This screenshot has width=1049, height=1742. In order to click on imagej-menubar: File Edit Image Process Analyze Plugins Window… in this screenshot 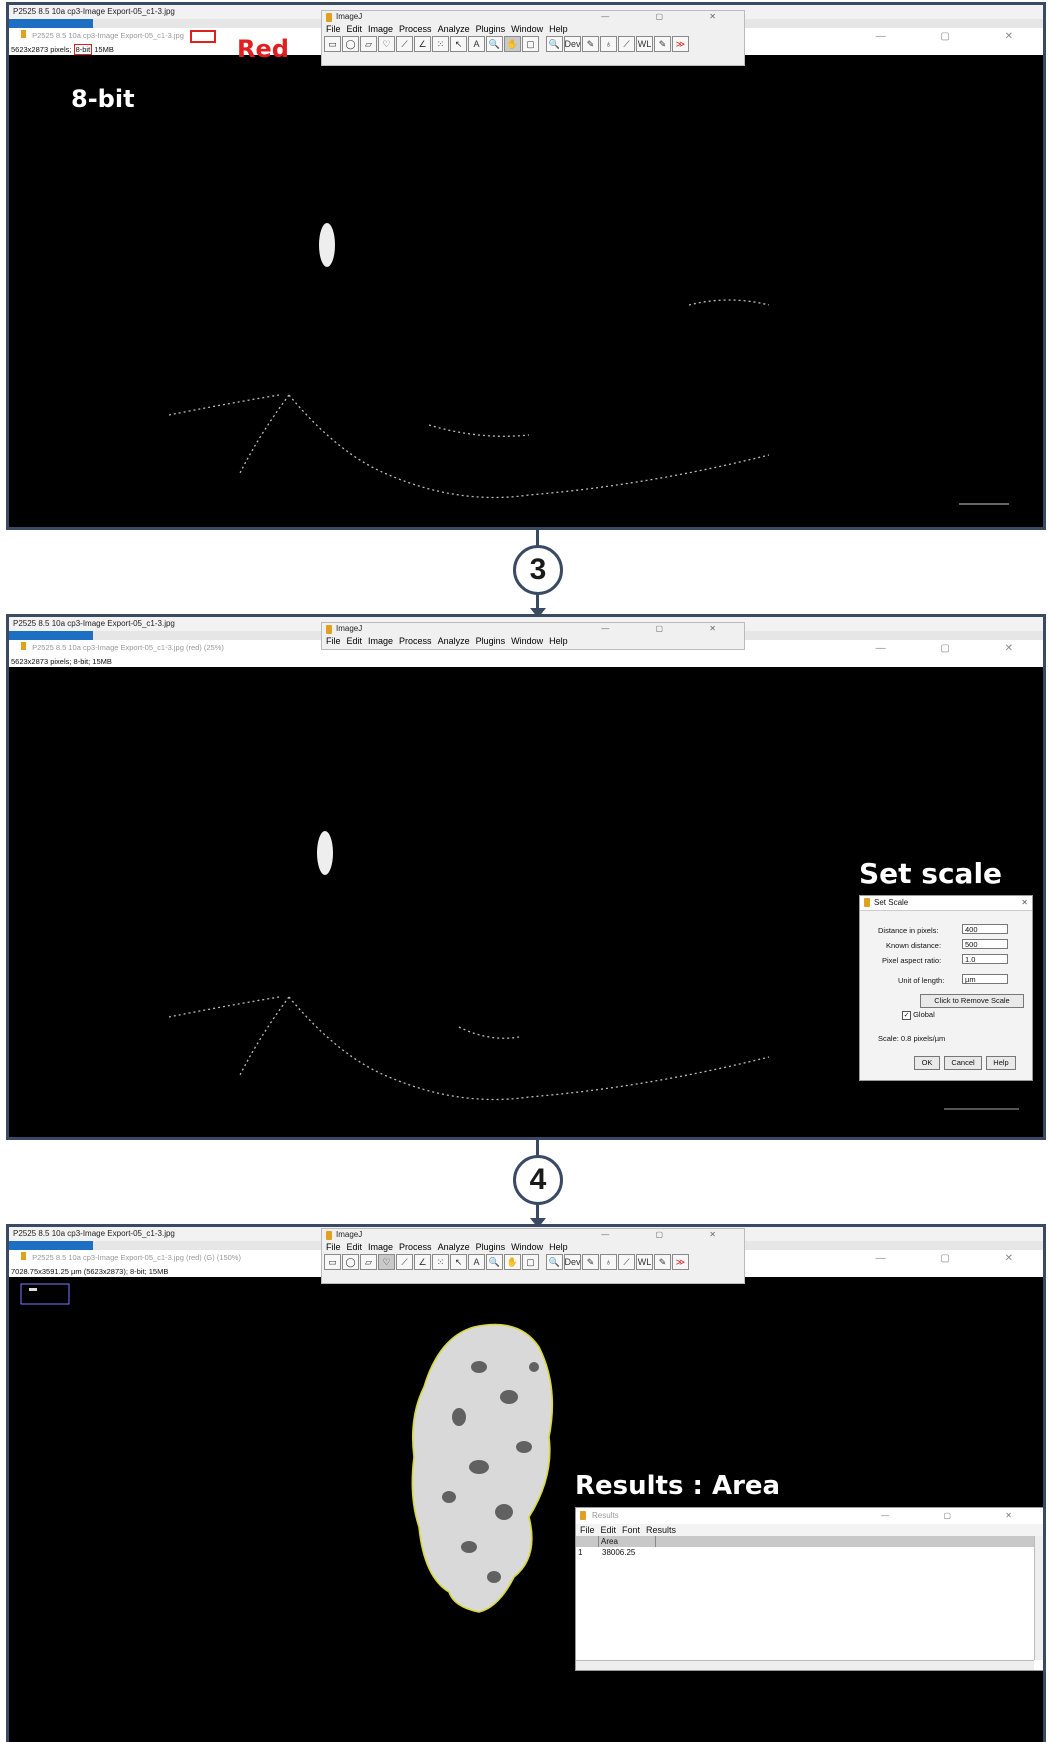, I will do `click(533, 29)`.